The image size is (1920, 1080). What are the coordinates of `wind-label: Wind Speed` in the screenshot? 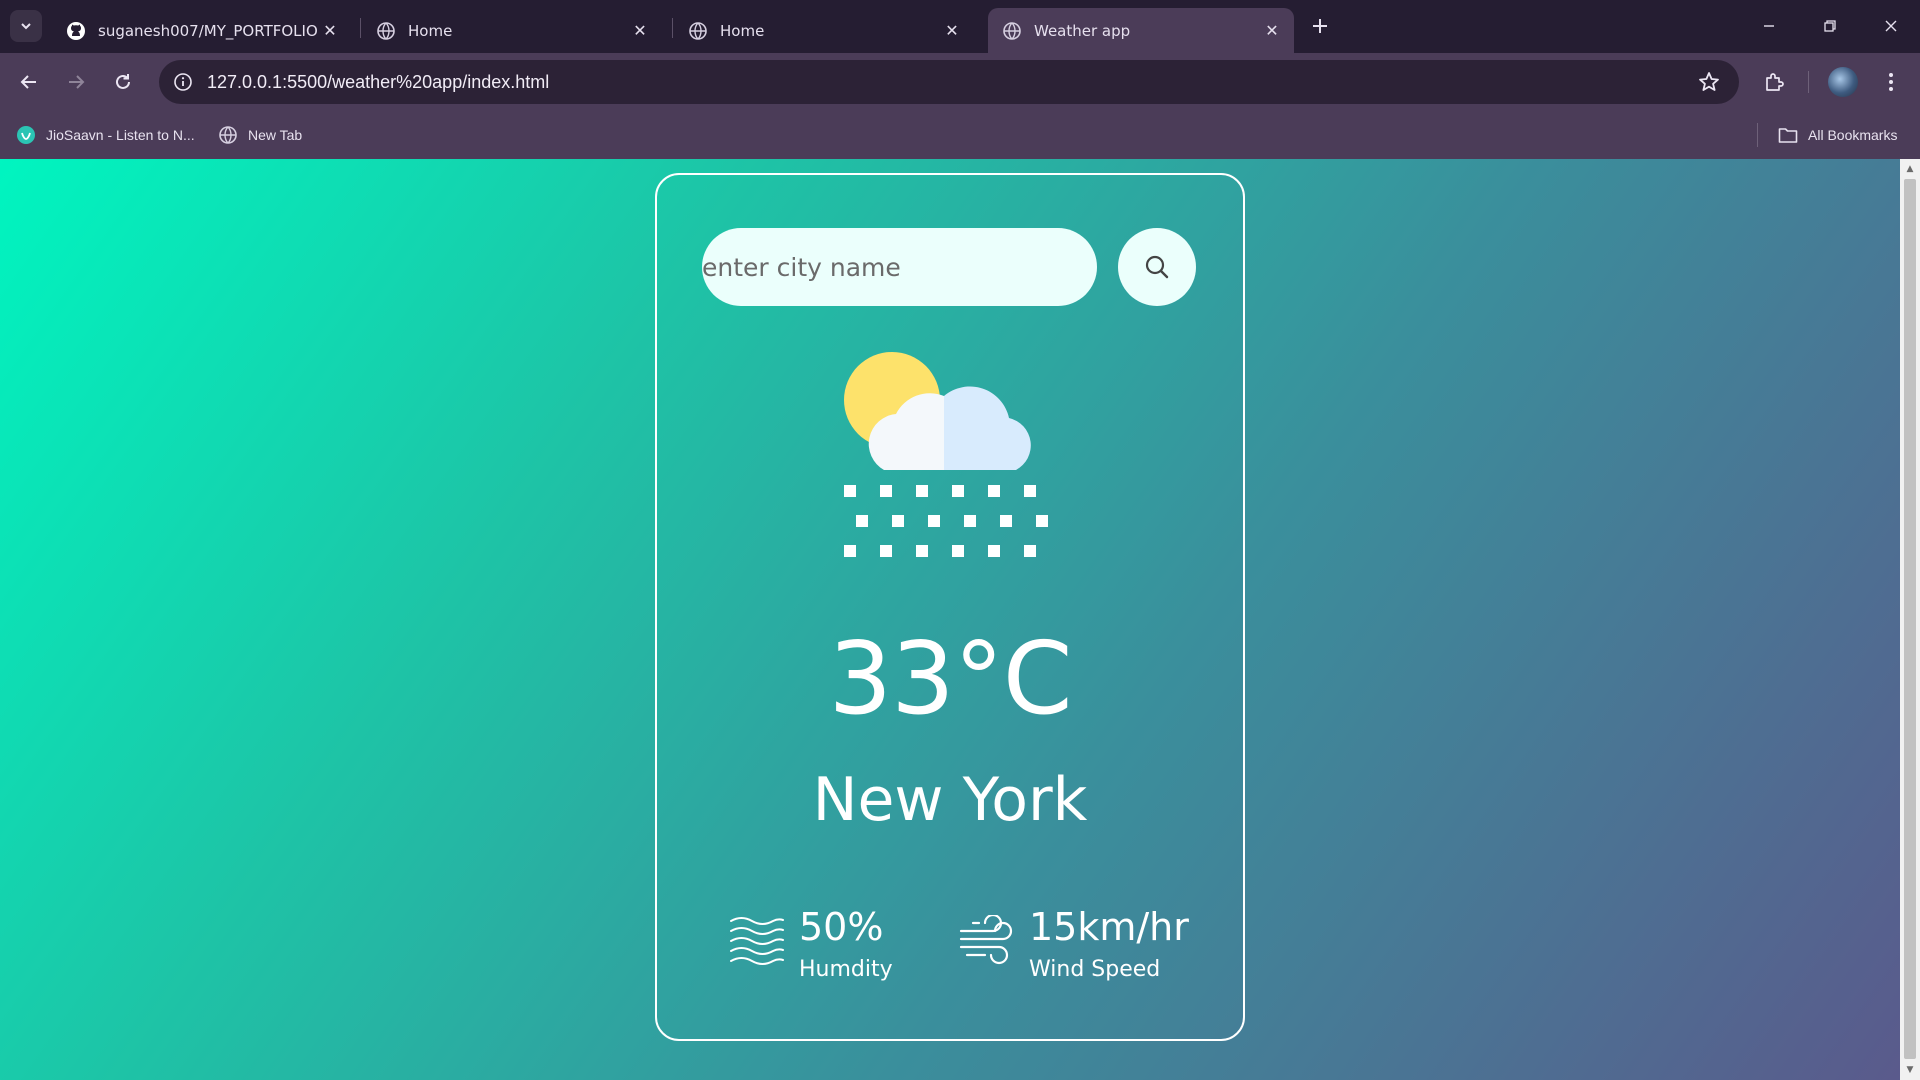 It's located at (1095, 969).